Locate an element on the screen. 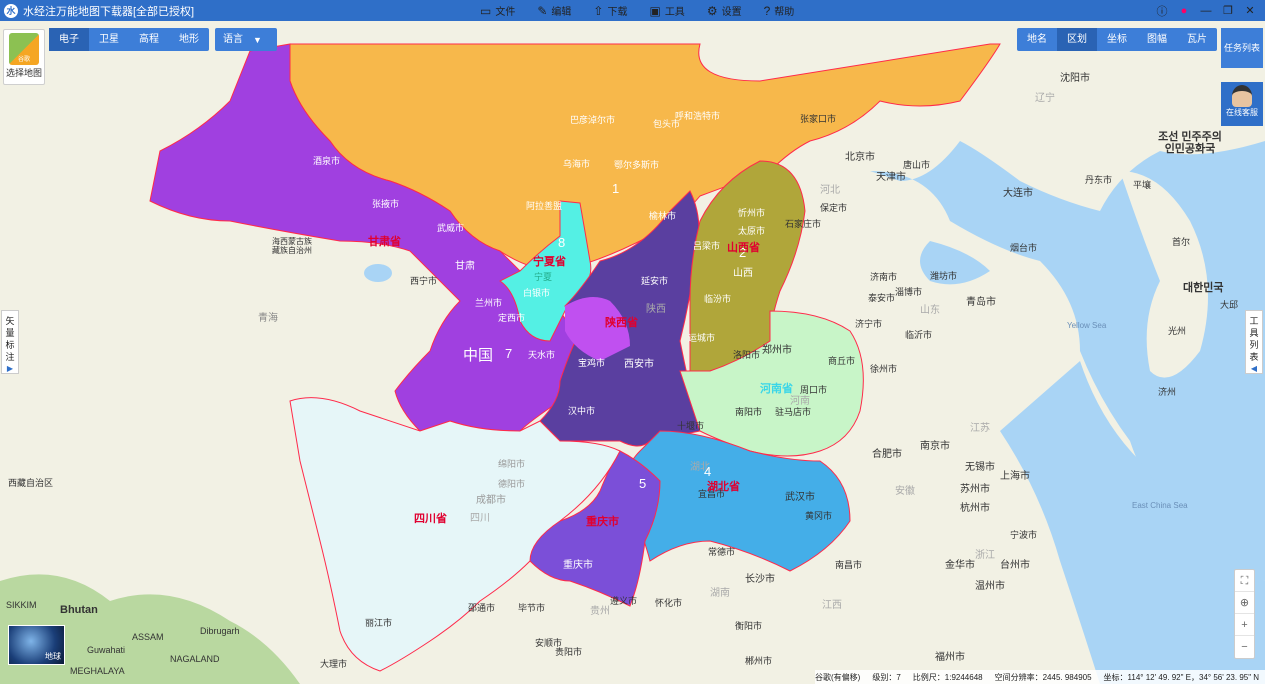 This screenshot has height=684, width=1265. menu-file: ▭ 文件 is located at coordinates (497, 10).